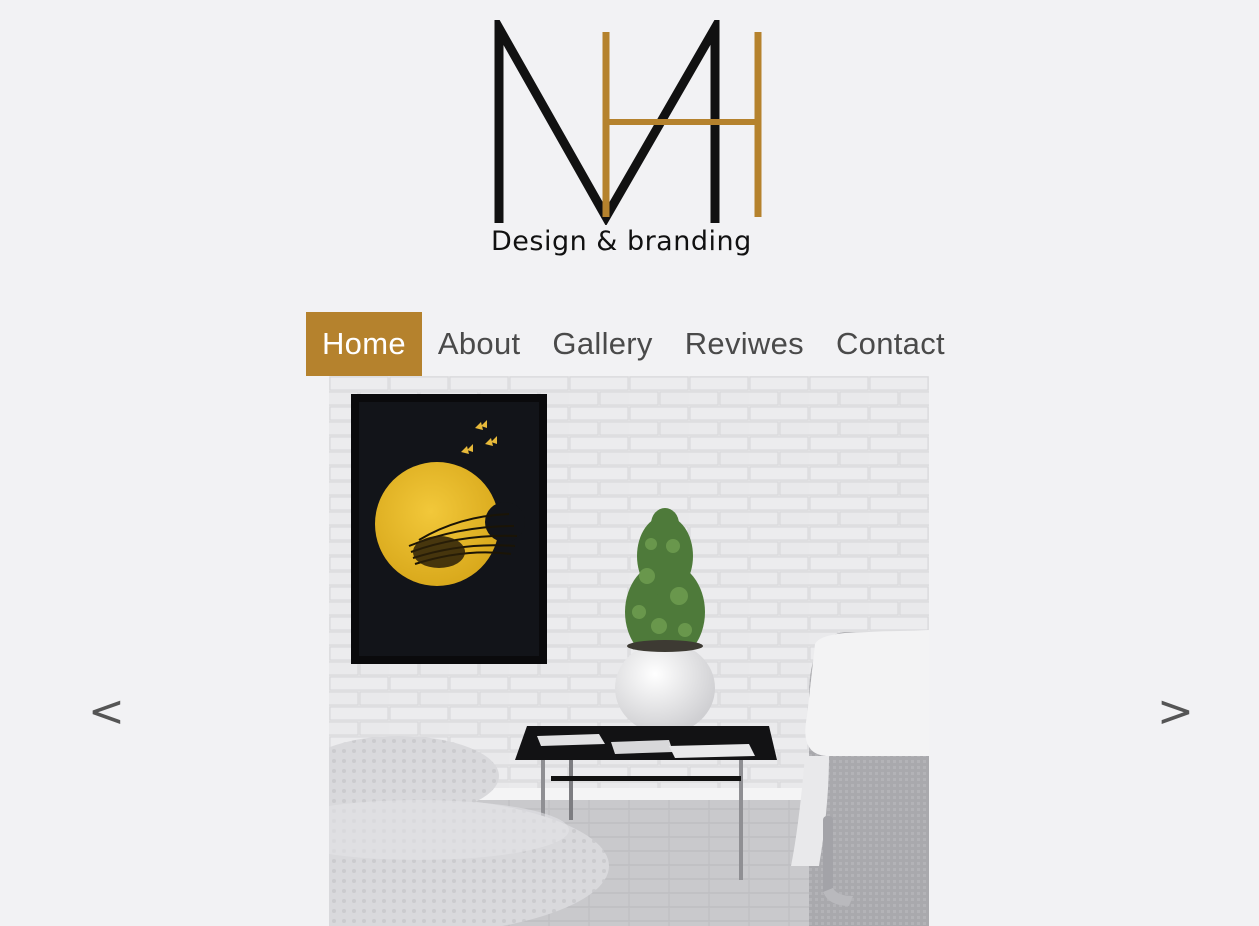  Describe the element at coordinates (602, 344) in the screenshot. I see `nav-gallery: Gallery` at that location.